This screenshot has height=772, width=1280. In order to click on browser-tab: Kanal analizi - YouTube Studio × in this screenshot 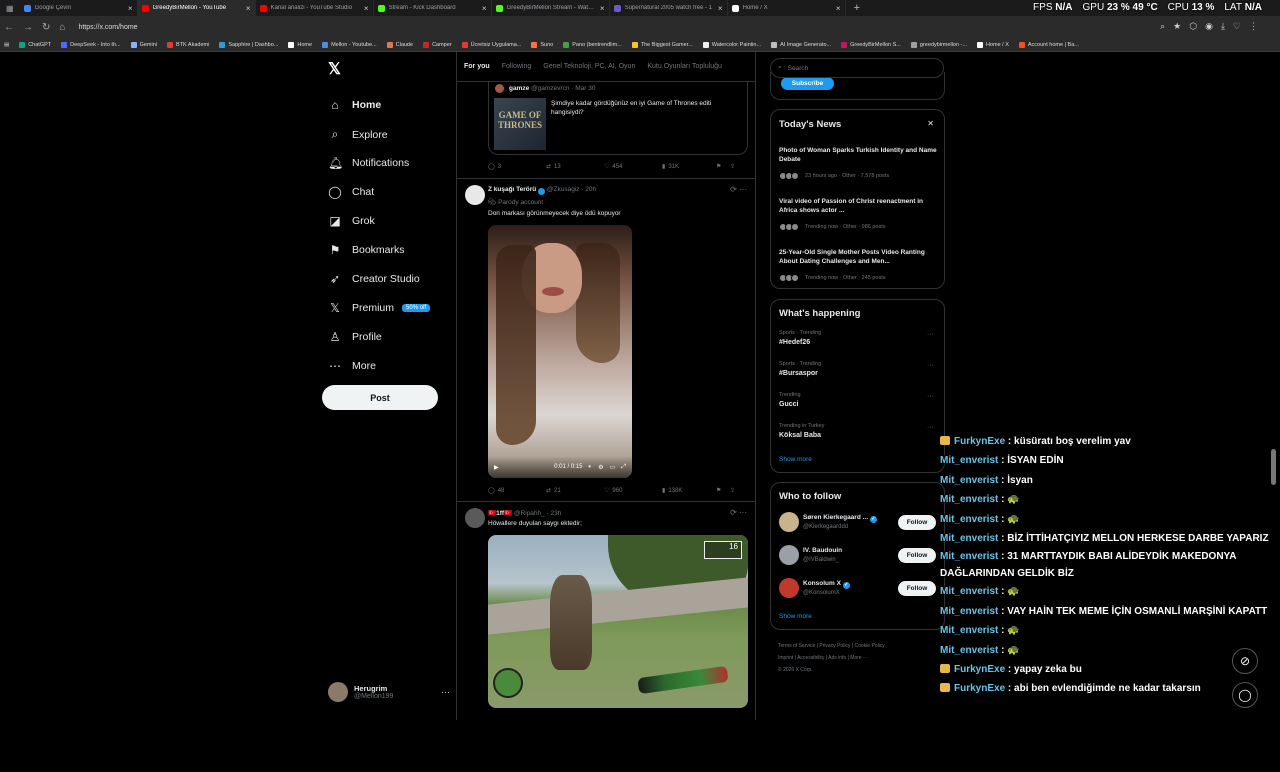, I will do `click(315, 8)`.